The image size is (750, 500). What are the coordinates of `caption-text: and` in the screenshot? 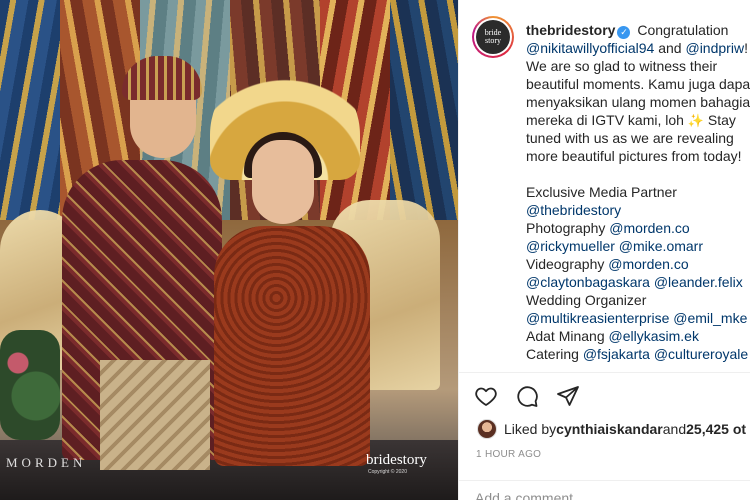 It's located at (670, 48).